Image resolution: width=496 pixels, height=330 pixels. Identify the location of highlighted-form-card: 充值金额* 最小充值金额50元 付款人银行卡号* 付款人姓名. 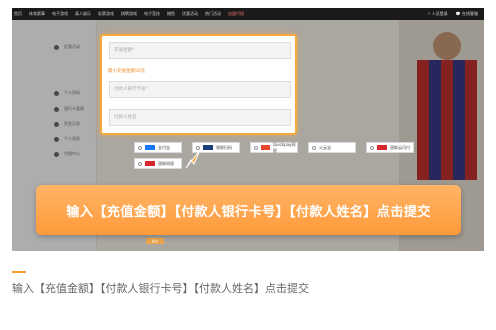
(198, 84).